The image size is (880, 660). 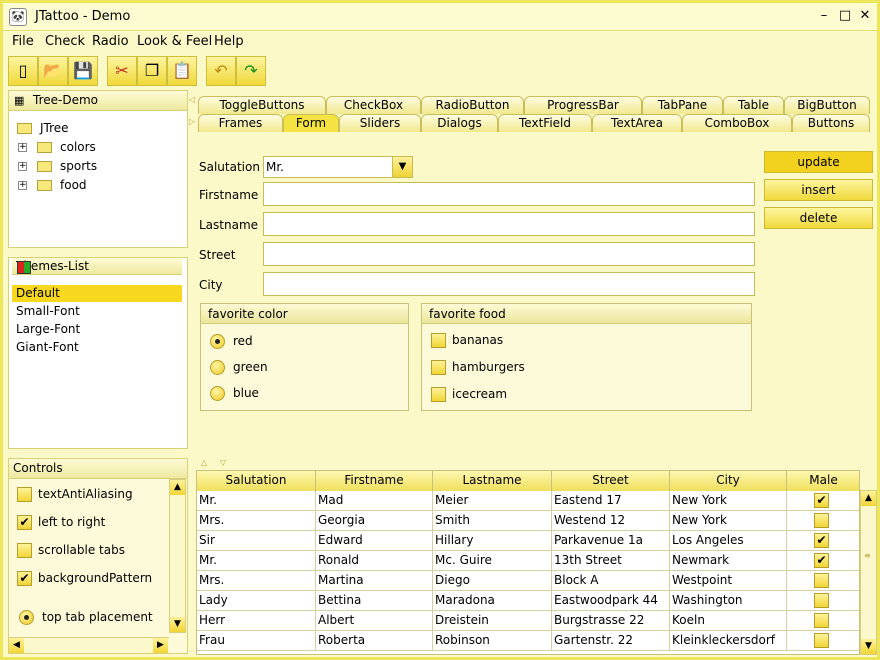 What do you see at coordinates (256, 601) in the screenshot?
I see `cell-salutation: Lady` at bounding box center [256, 601].